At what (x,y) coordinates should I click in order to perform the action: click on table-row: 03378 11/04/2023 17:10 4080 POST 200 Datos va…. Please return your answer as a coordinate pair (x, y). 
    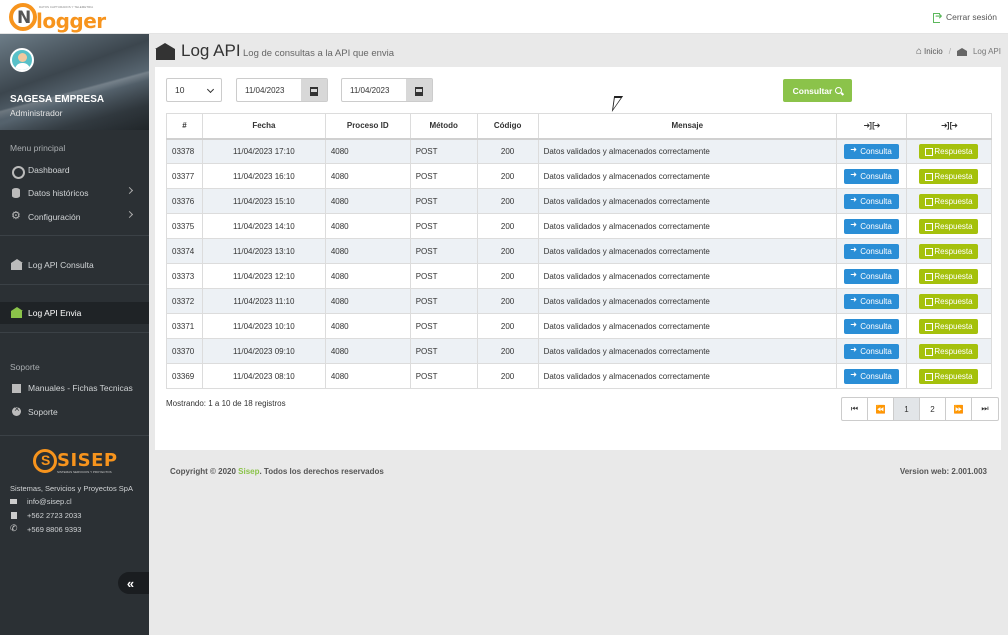
    Looking at the image, I should click on (579, 151).